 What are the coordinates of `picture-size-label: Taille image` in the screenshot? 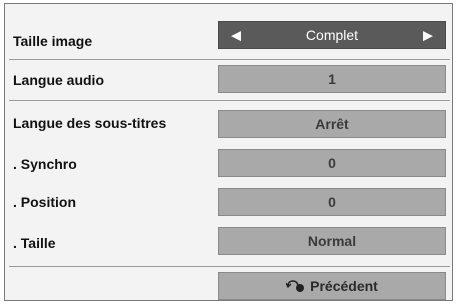 It's located at (53, 41).